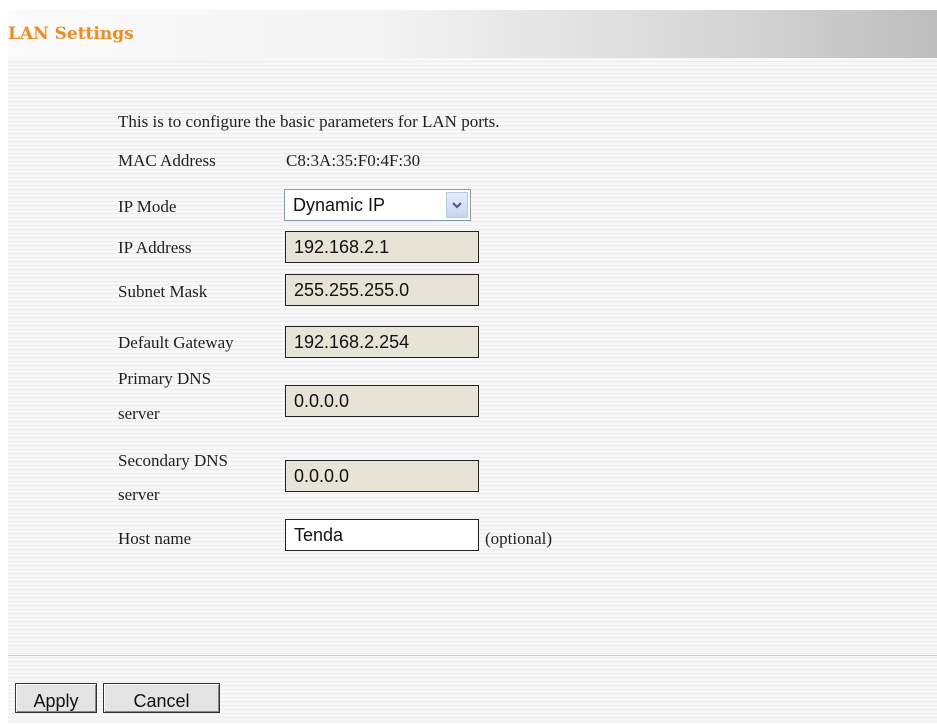 The width and height of the screenshot is (937, 724). What do you see at coordinates (382, 401) in the screenshot?
I see `primary-dns-field` at bounding box center [382, 401].